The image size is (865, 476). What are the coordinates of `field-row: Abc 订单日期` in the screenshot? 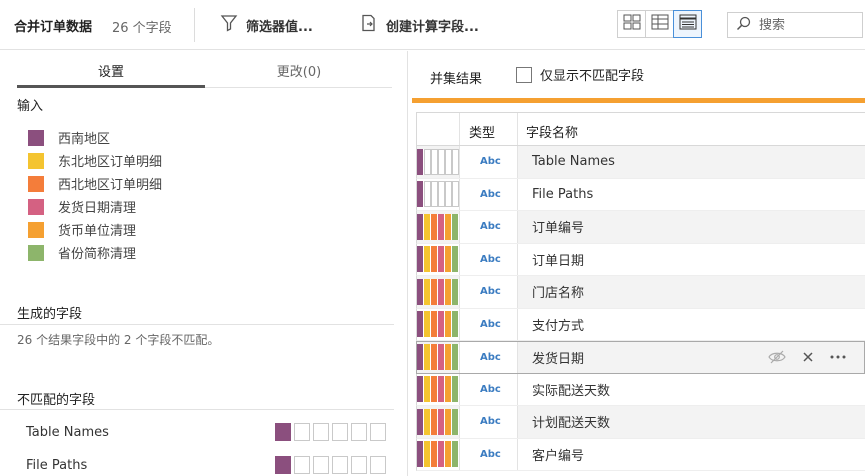 It's located at (640, 259).